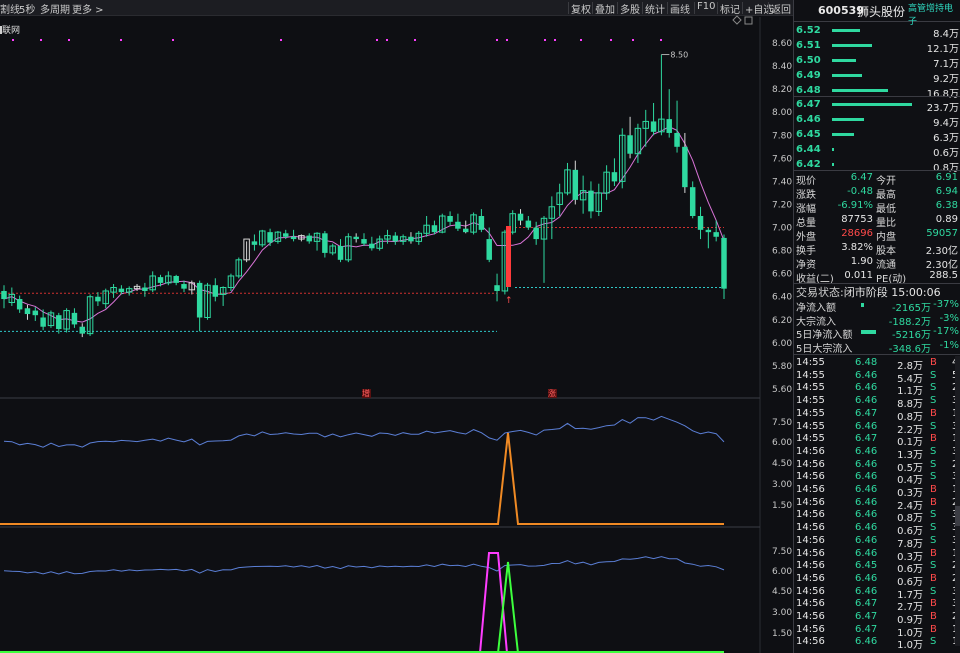 The width and height of the screenshot is (960, 653). Describe the element at coordinates (857, 233) in the screenshot. I see `quote-v1: 28696` at that location.